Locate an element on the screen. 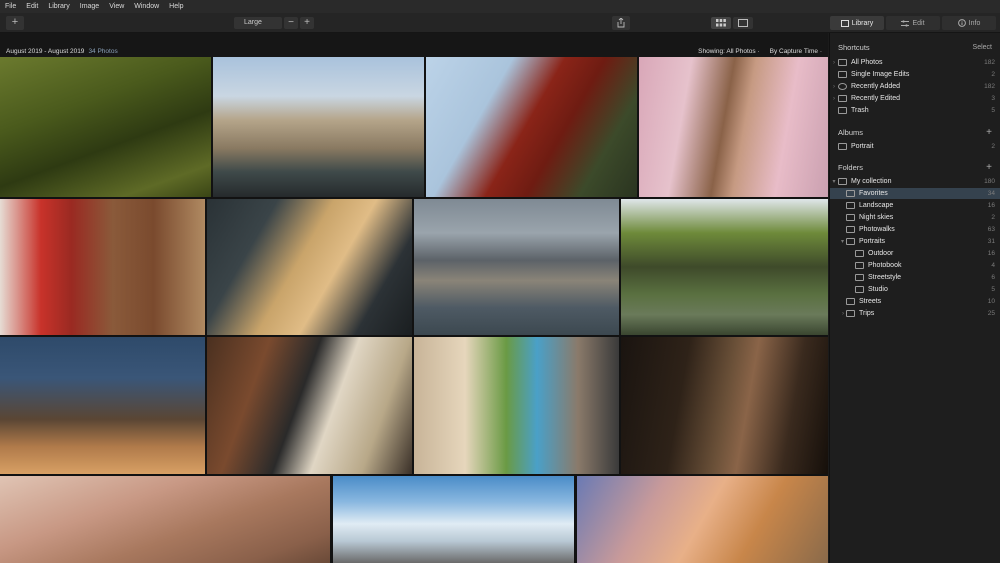 The width and height of the screenshot is (1000, 563). sidebar-item-portrait-album: Portrait 2 is located at coordinates (915, 146).